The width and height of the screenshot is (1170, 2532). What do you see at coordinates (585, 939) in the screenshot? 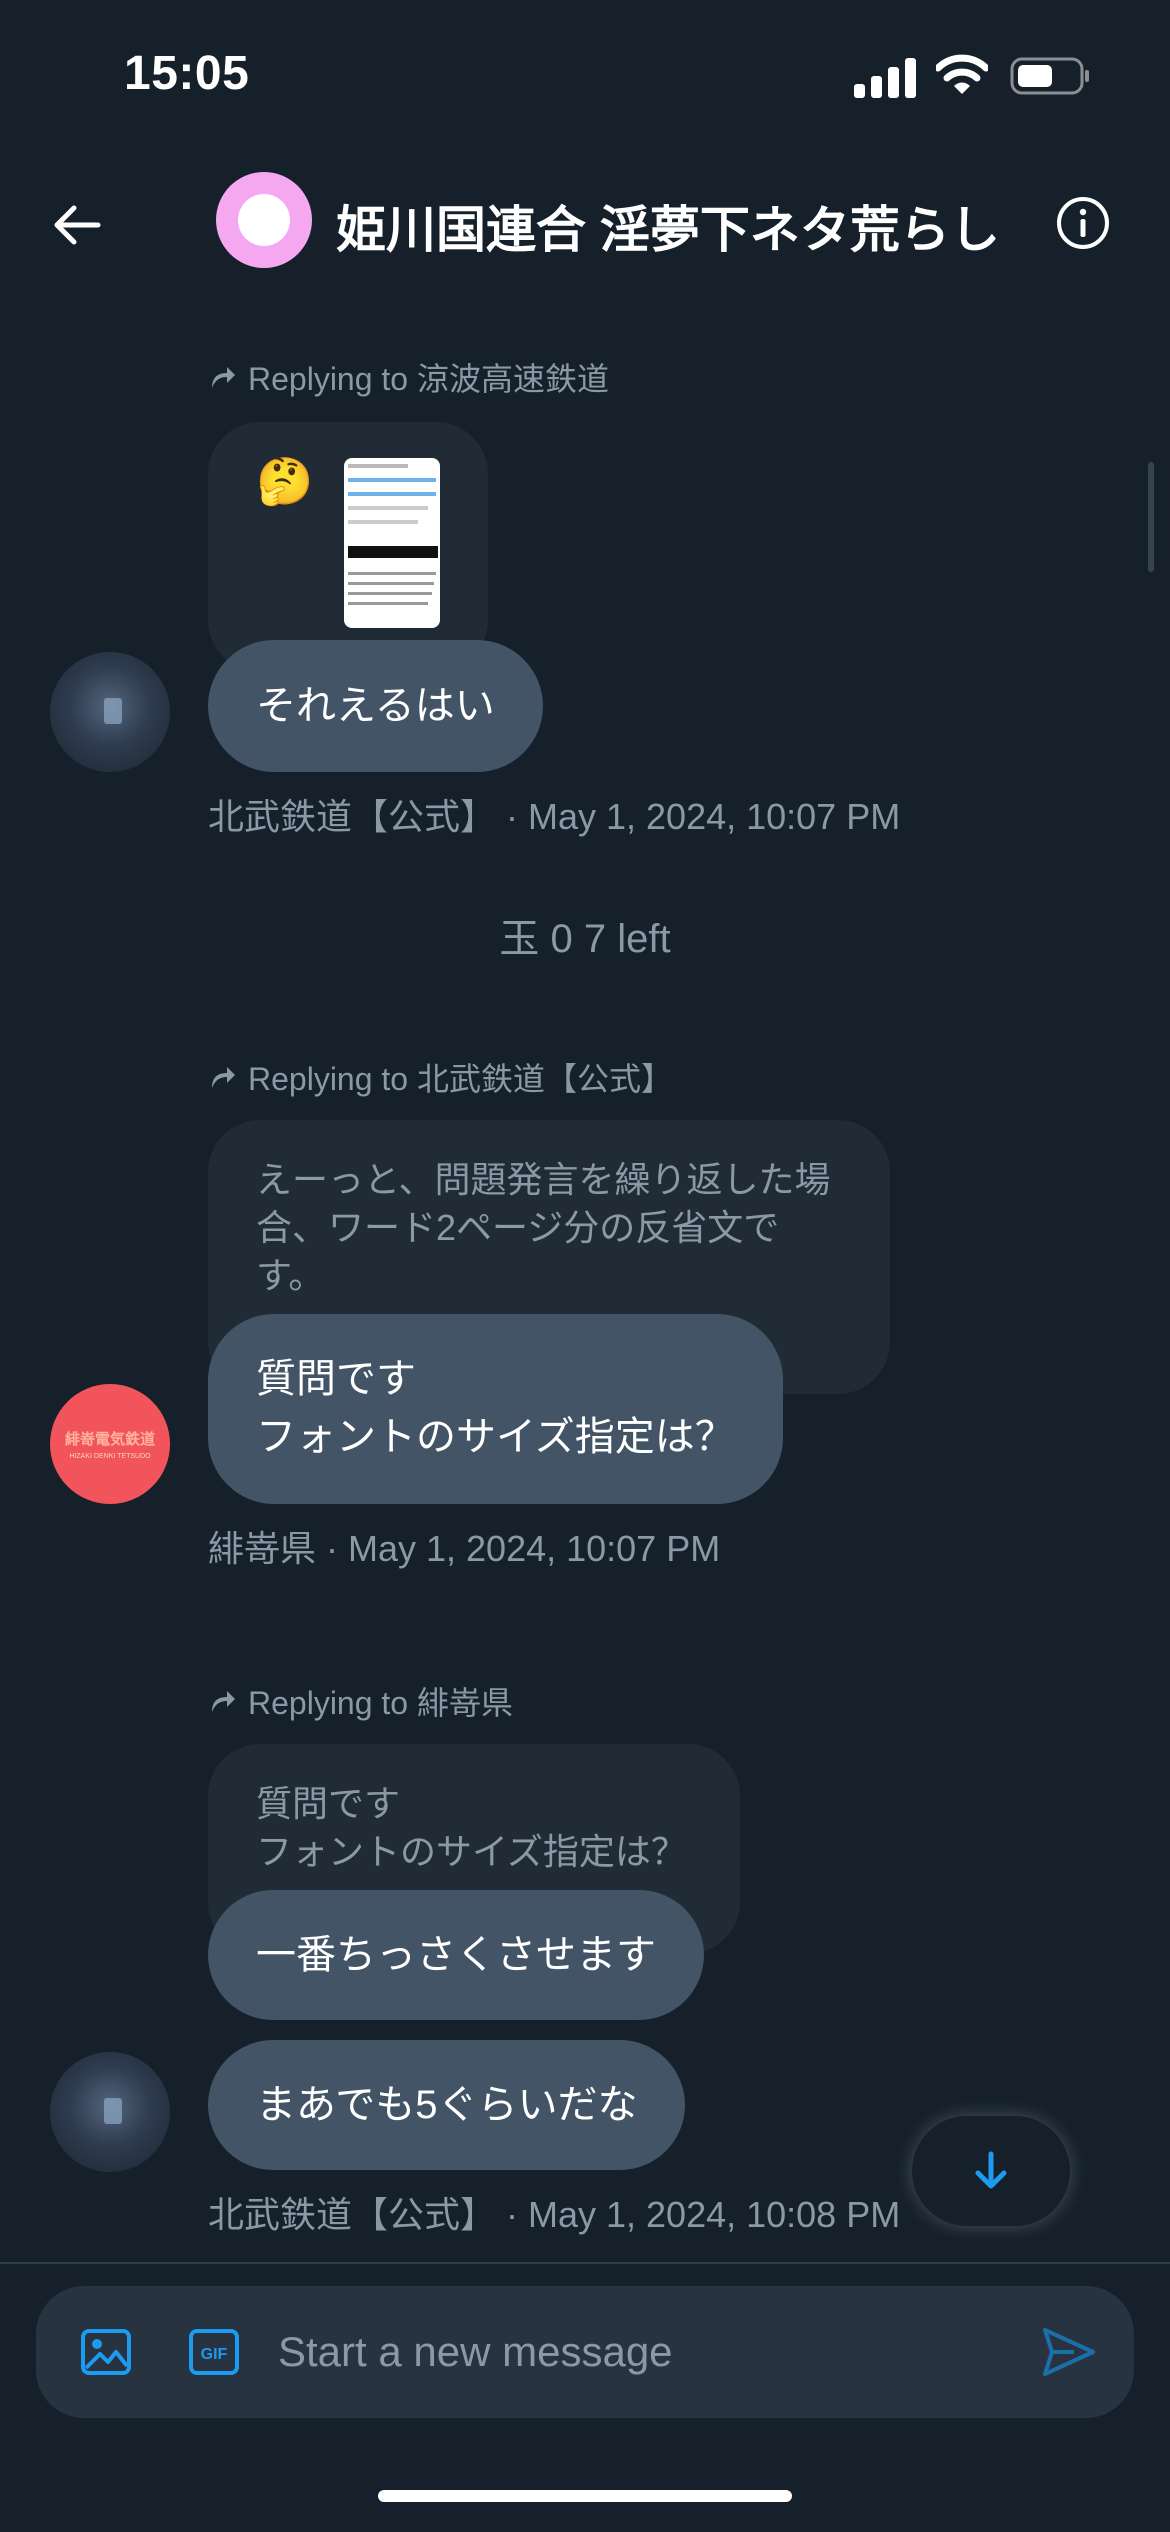
I see `system-note: 玉 0 7 left` at bounding box center [585, 939].